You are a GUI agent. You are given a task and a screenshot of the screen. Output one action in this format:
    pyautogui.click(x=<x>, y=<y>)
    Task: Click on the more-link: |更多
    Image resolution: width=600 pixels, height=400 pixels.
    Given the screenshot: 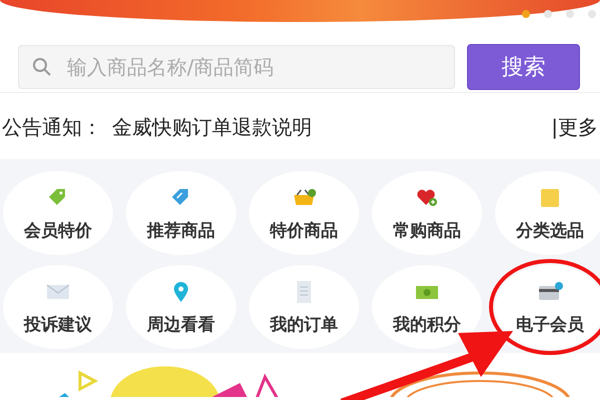 What is the action you would take?
    pyautogui.click(x=574, y=127)
    